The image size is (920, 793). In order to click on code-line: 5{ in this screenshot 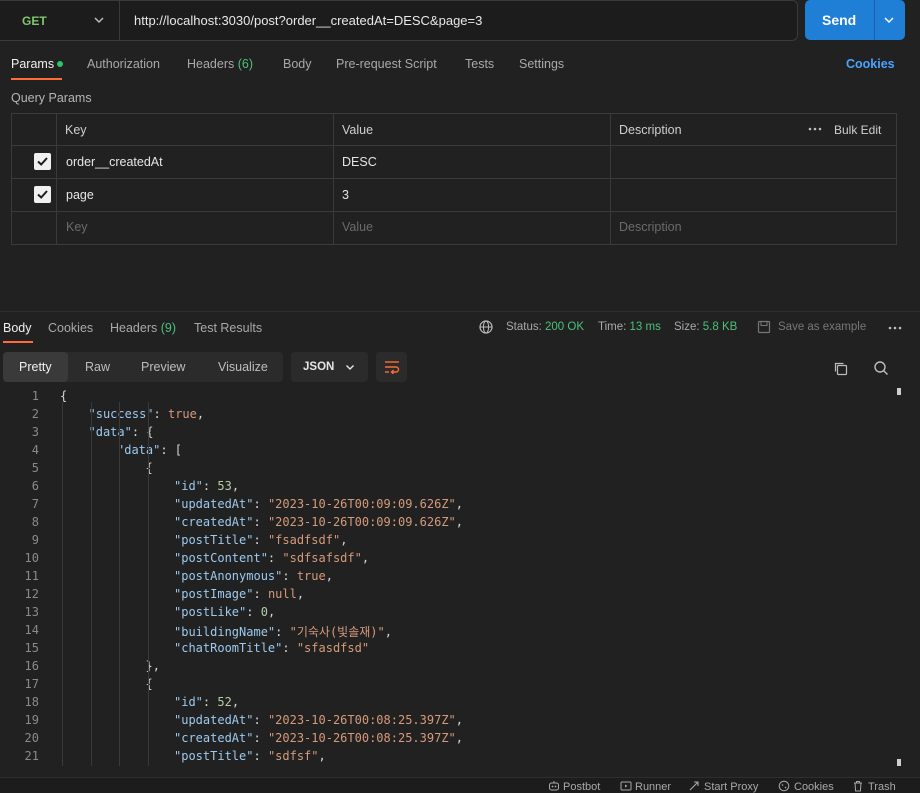, I will do `click(450, 470)`.